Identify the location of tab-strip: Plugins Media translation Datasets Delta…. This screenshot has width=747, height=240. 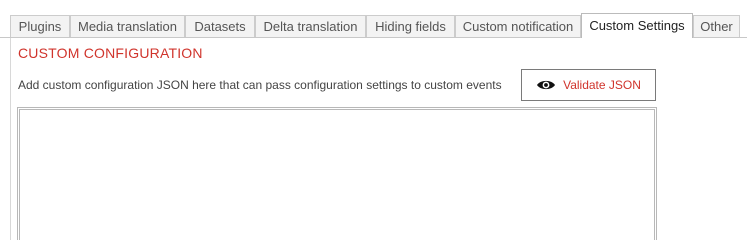
(373, 25).